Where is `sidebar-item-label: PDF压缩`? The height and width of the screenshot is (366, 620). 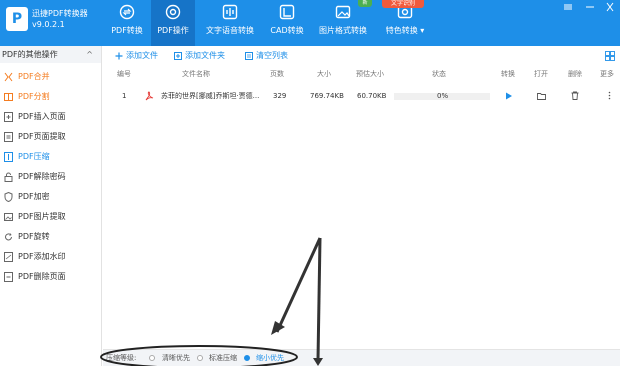 sidebar-item-label: PDF压缩 is located at coordinates (34, 156).